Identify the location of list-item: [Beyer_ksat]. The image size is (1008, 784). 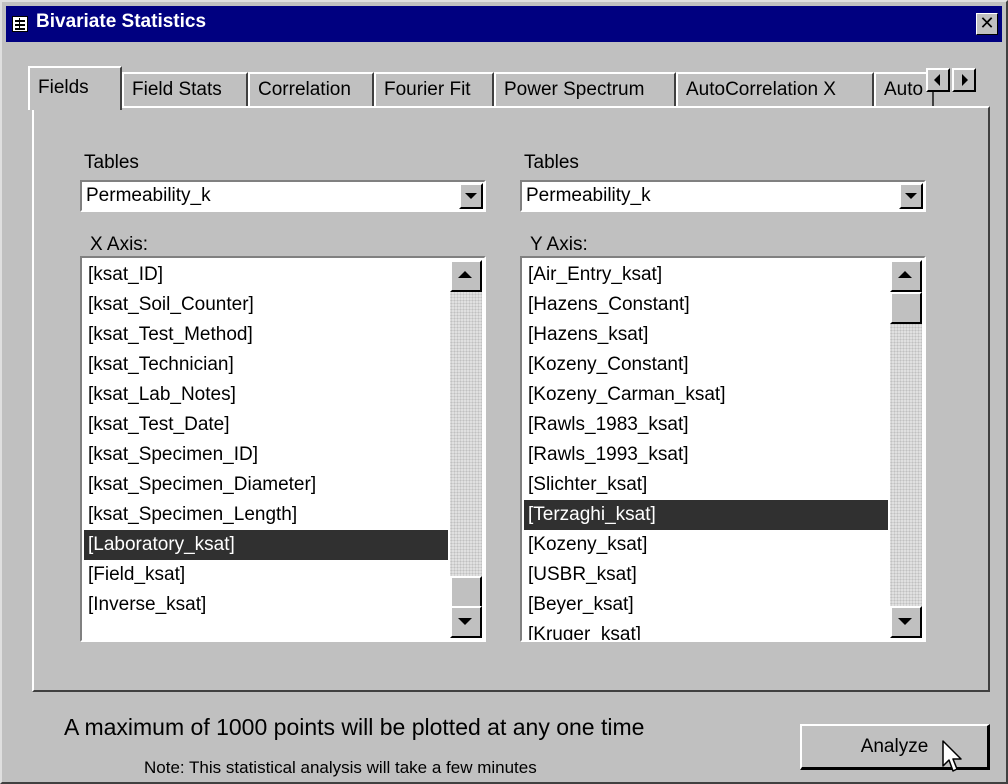
(706, 605).